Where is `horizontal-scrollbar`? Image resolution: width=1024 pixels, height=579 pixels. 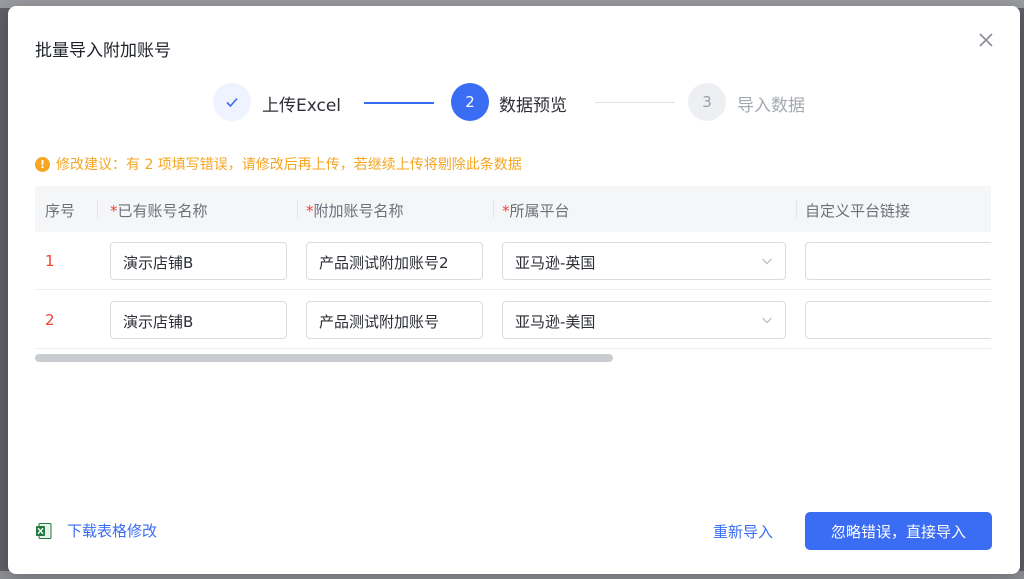 horizontal-scrollbar is located at coordinates (513, 358).